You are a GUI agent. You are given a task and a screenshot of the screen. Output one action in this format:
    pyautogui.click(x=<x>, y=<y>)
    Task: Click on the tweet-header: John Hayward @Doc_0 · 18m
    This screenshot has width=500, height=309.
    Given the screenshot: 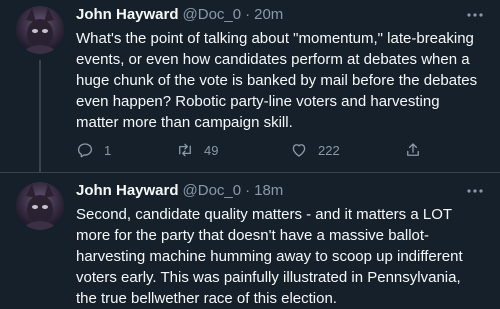 What is the action you would take?
    pyautogui.click(x=179, y=192)
    